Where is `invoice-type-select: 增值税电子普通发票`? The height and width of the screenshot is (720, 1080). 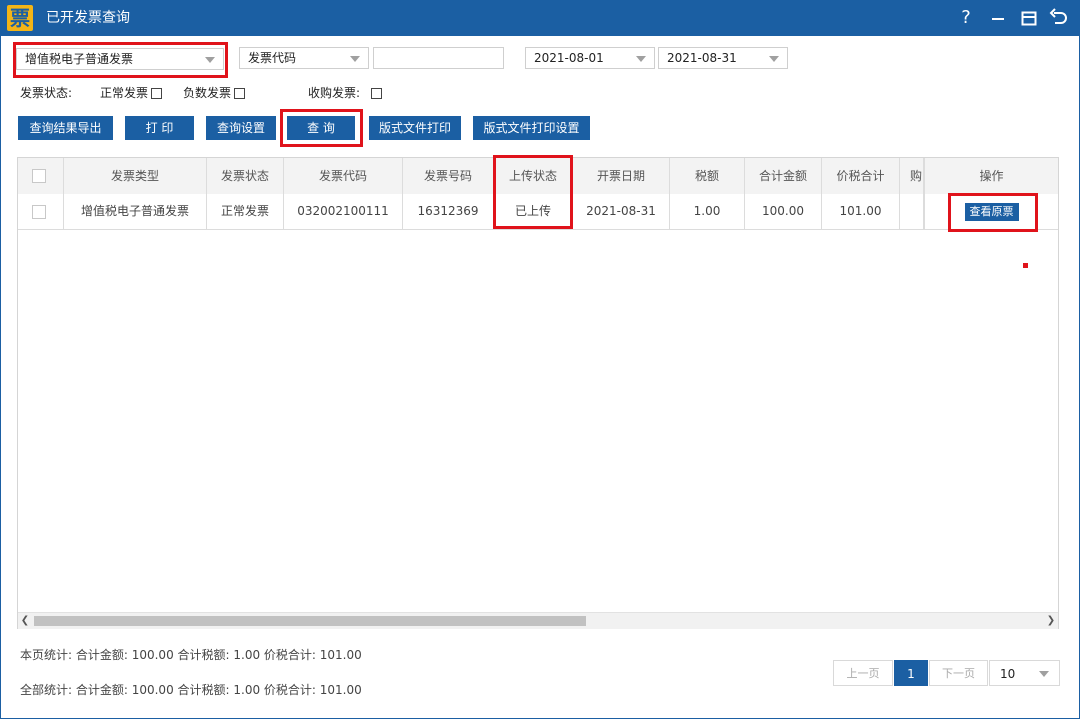 invoice-type-select: 增值税电子普通发票 is located at coordinates (120, 59).